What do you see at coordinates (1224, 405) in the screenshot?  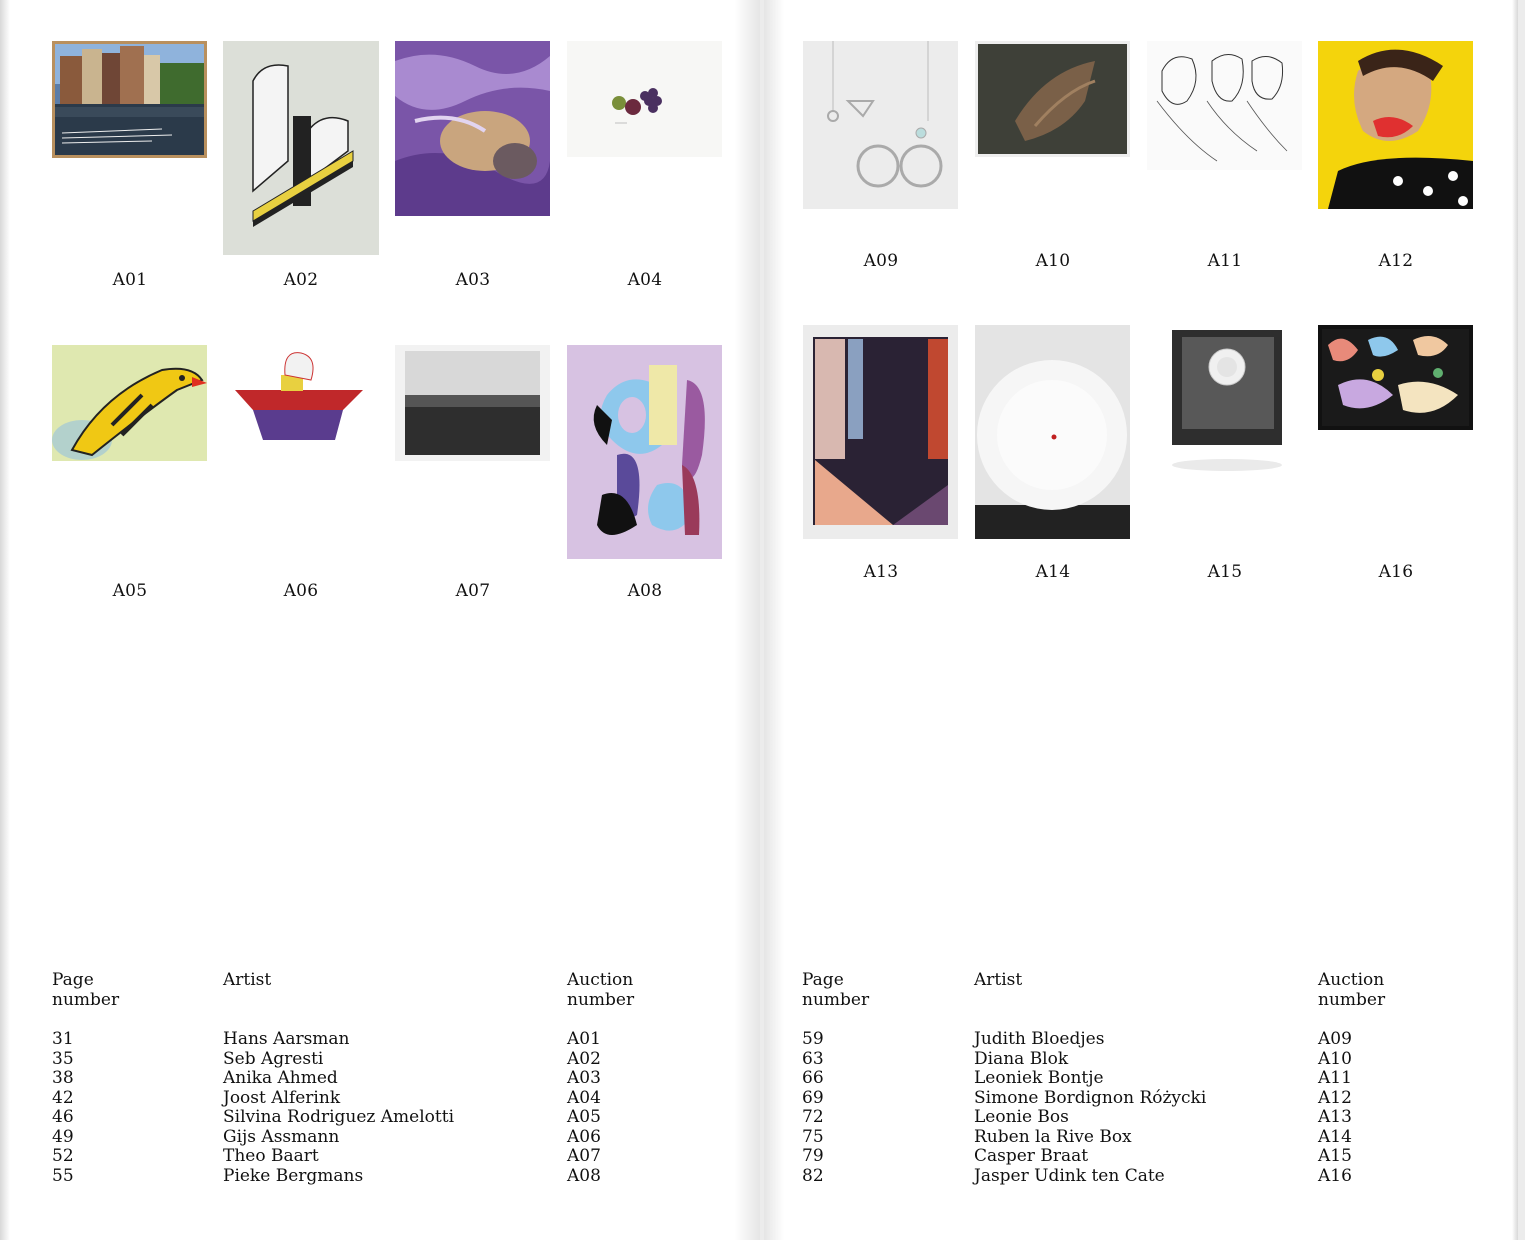 I see `artwork-a15-image` at bounding box center [1224, 405].